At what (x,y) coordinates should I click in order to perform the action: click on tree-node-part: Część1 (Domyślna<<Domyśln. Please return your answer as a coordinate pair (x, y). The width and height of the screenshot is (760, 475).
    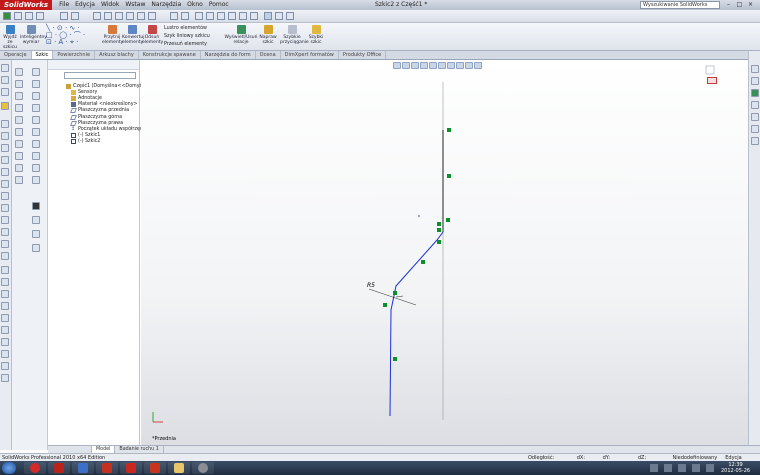
    Looking at the image, I should click on (106, 86).